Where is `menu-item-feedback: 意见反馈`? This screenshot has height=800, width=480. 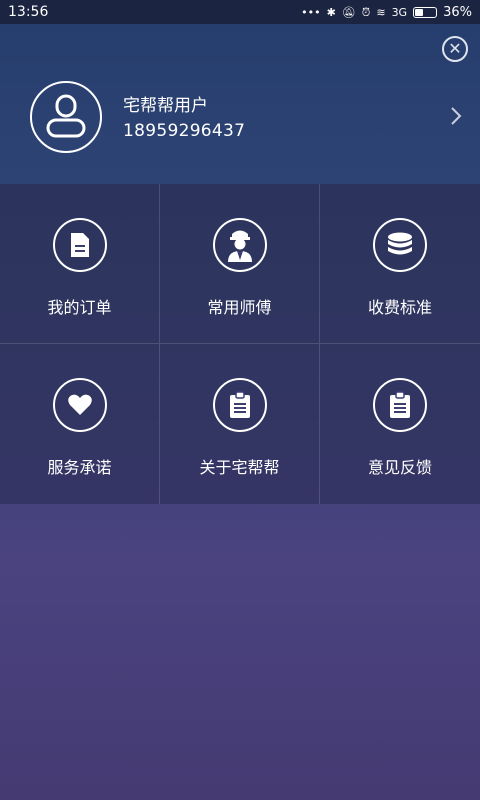 menu-item-feedback: 意见反馈 is located at coordinates (400, 424).